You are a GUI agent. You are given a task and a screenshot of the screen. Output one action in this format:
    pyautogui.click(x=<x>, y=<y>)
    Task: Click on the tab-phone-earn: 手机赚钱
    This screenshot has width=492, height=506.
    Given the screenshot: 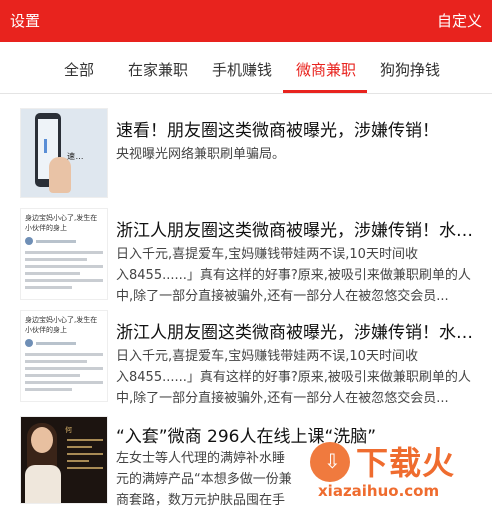 What is the action you would take?
    pyautogui.click(x=242, y=69)
    